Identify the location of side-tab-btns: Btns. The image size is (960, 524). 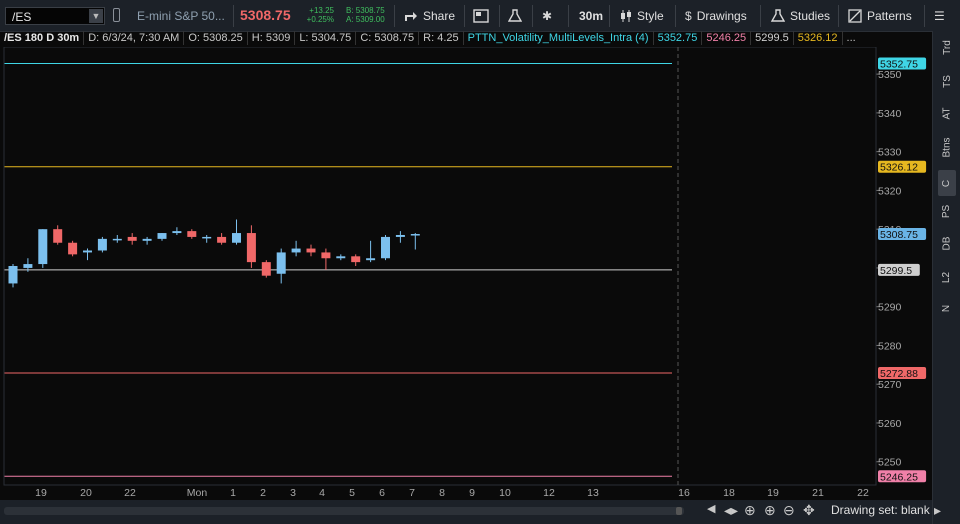
(947, 147).